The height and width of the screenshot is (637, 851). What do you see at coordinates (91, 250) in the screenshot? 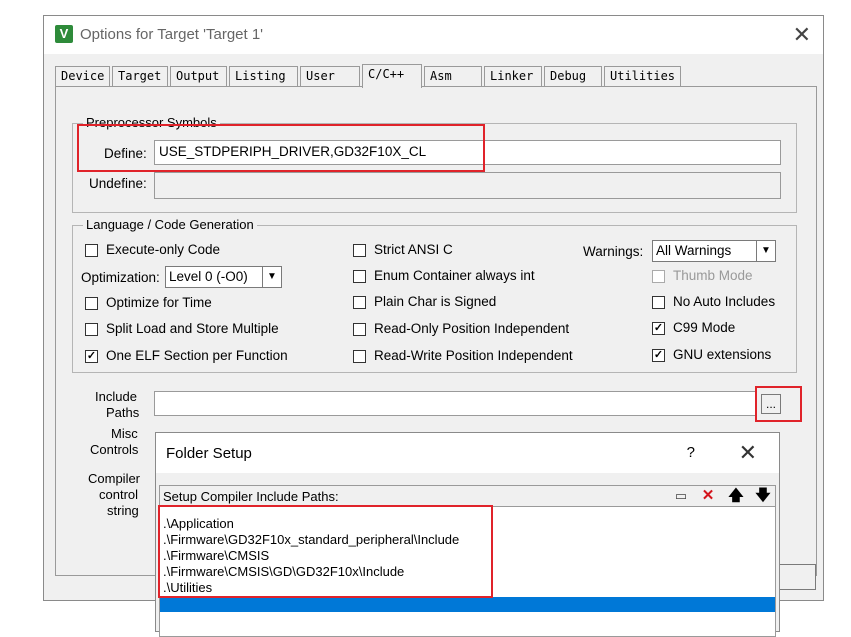
I see `execute-only-checkbox` at bounding box center [91, 250].